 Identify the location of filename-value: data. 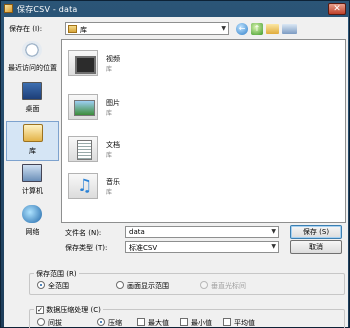
(137, 232).